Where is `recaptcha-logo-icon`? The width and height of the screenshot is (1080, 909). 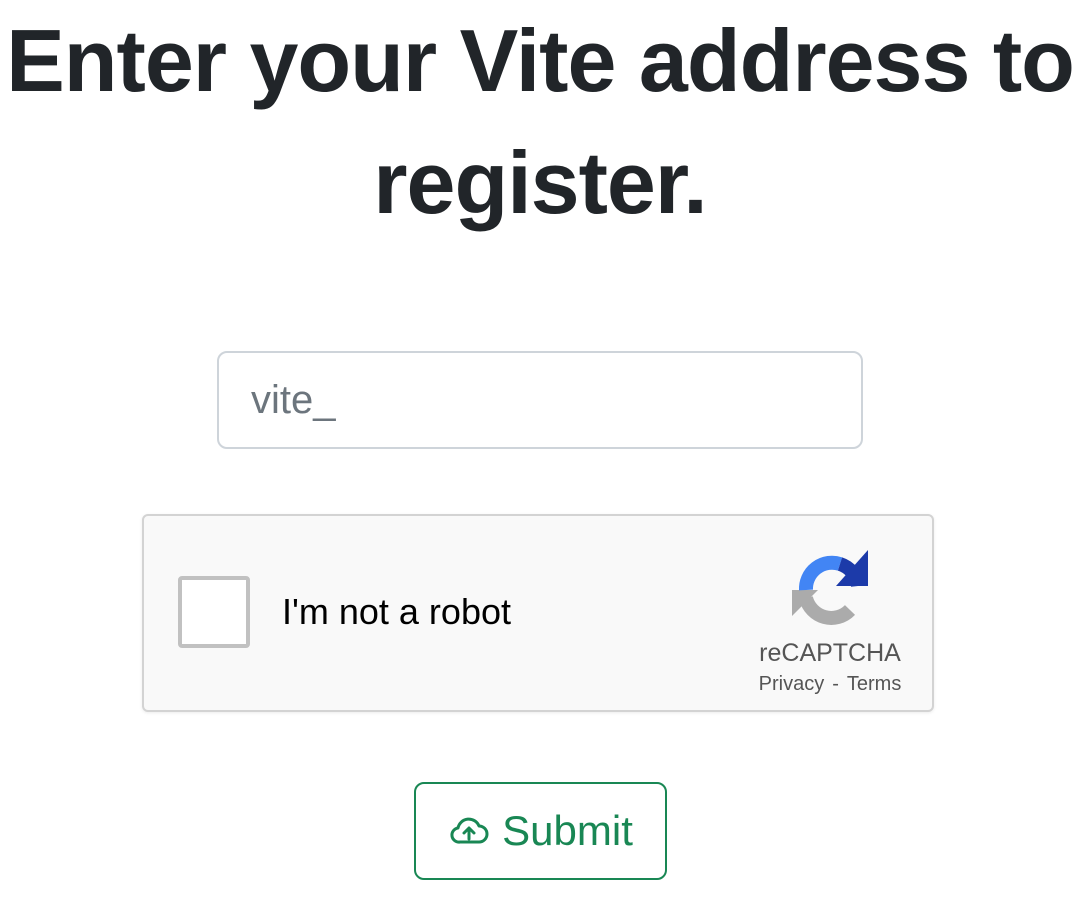 recaptcha-logo-icon is located at coordinates (830, 587).